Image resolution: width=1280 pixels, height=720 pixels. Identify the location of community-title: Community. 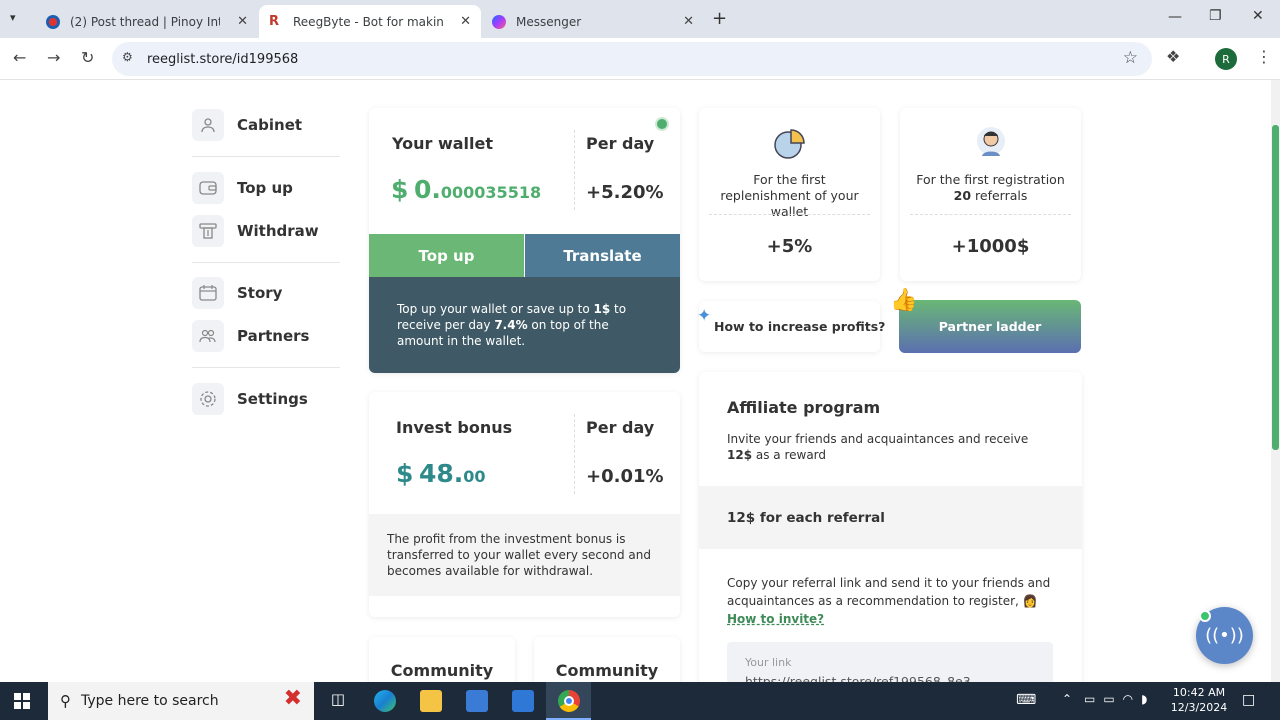
(442, 670).